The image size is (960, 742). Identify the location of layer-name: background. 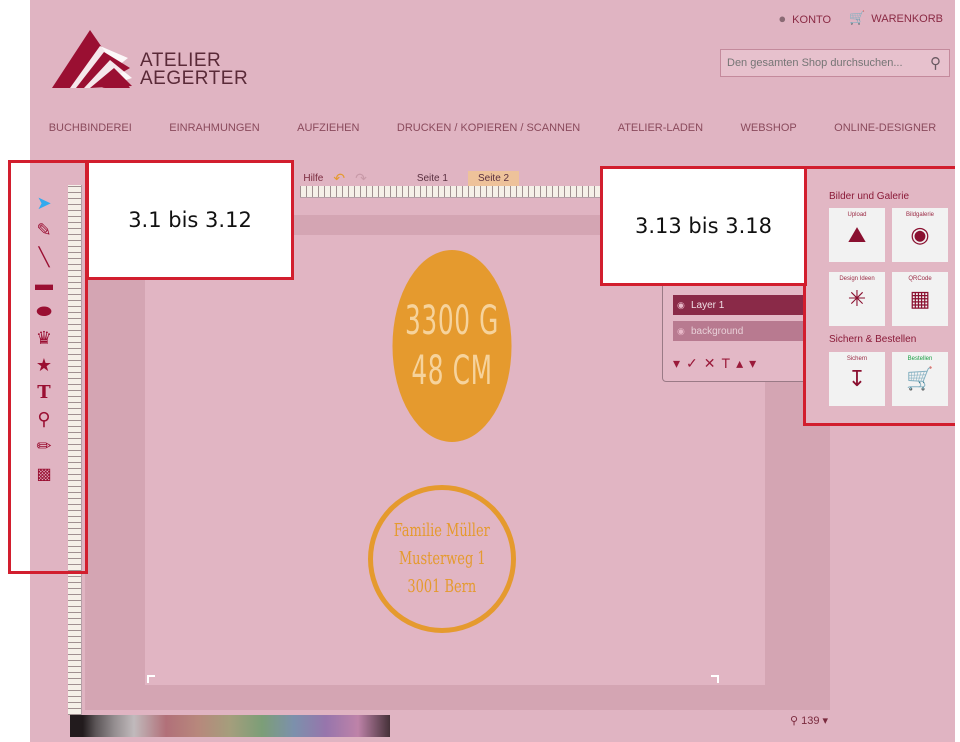
(717, 331).